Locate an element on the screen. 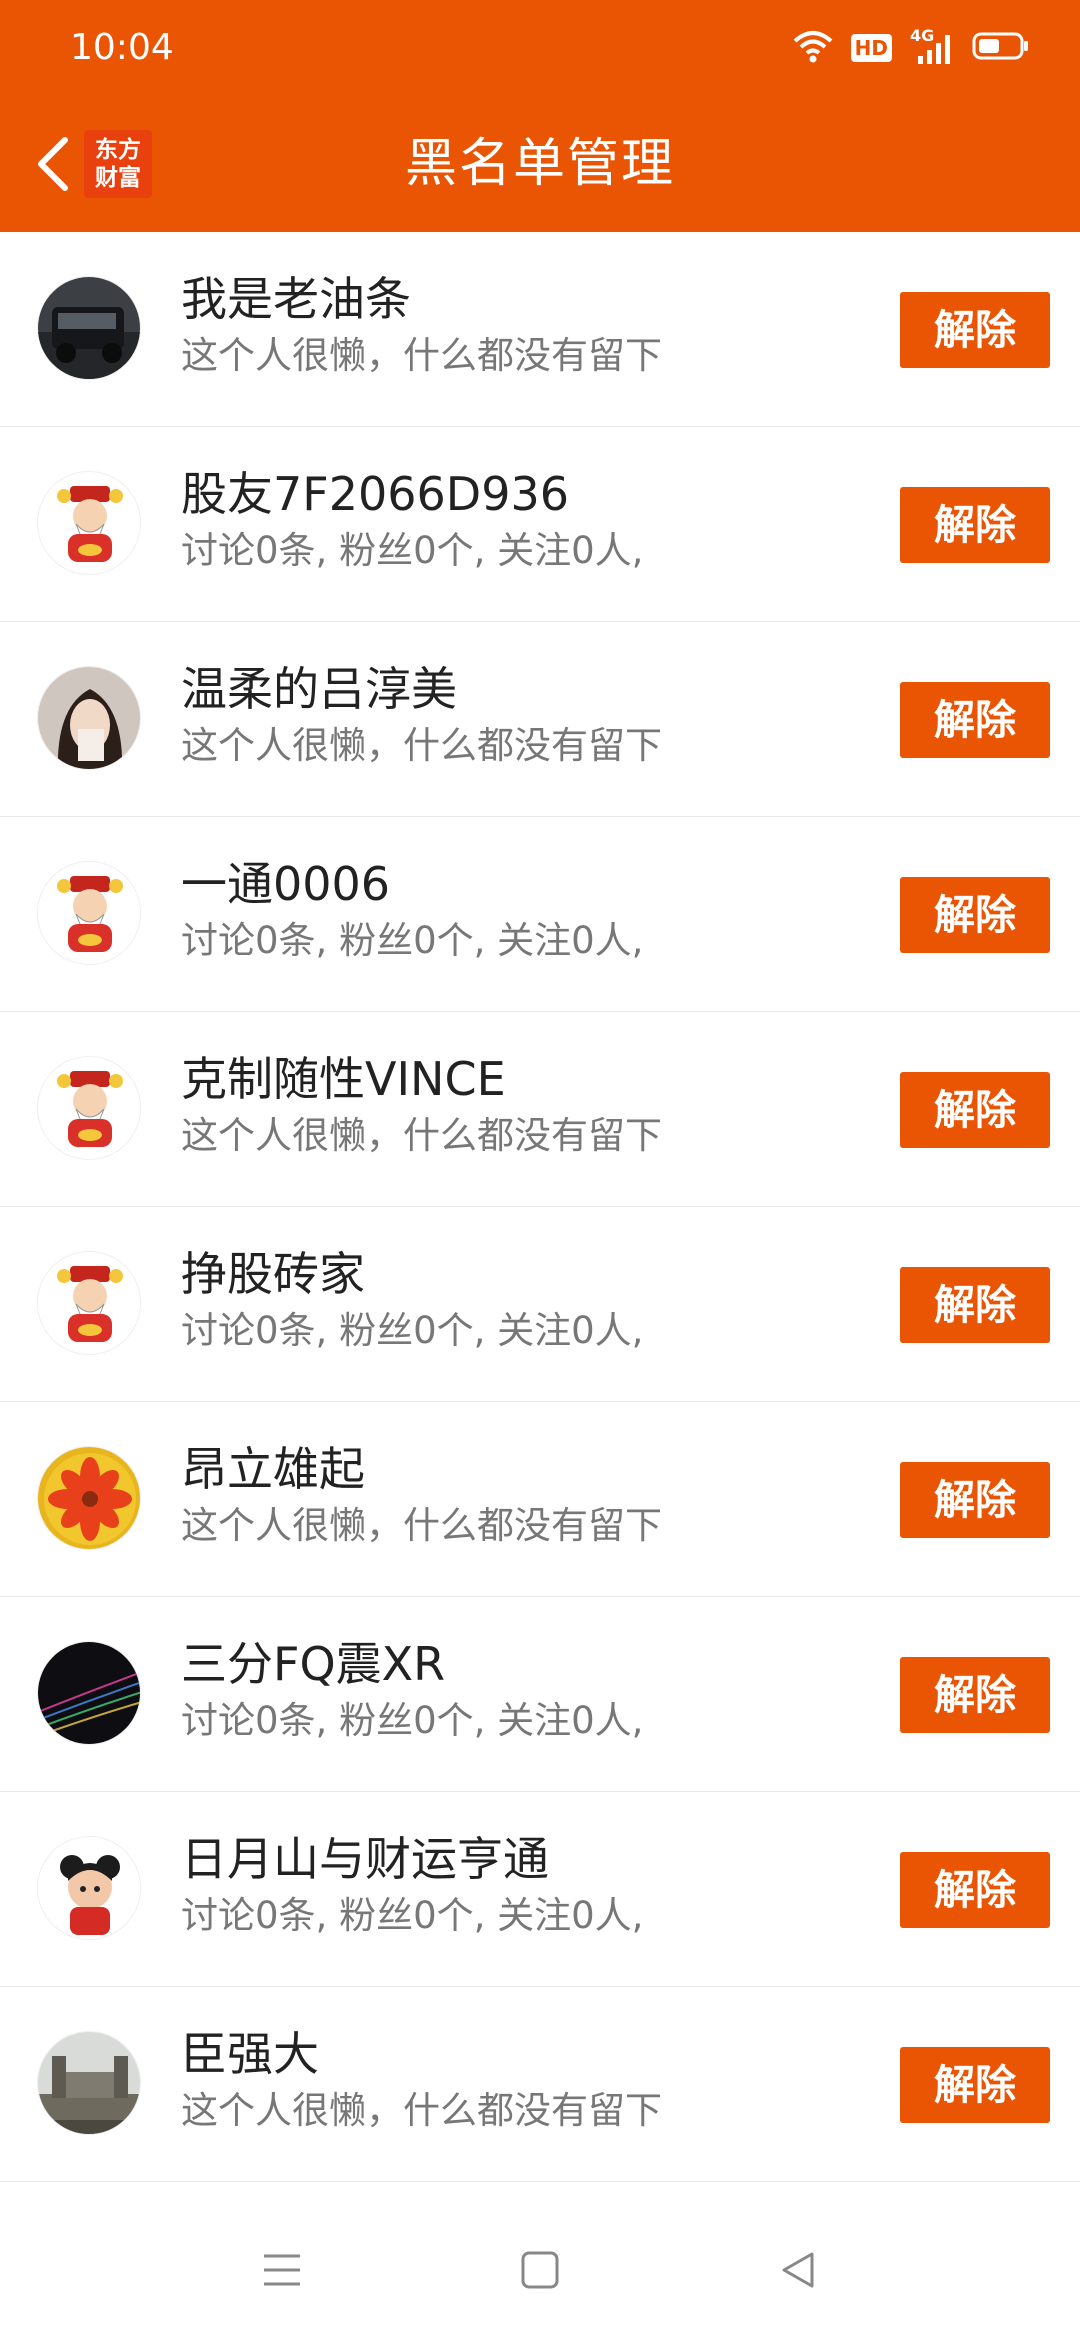 The image size is (1080, 2340). battery-icon is located at coordinates (1001, 48).